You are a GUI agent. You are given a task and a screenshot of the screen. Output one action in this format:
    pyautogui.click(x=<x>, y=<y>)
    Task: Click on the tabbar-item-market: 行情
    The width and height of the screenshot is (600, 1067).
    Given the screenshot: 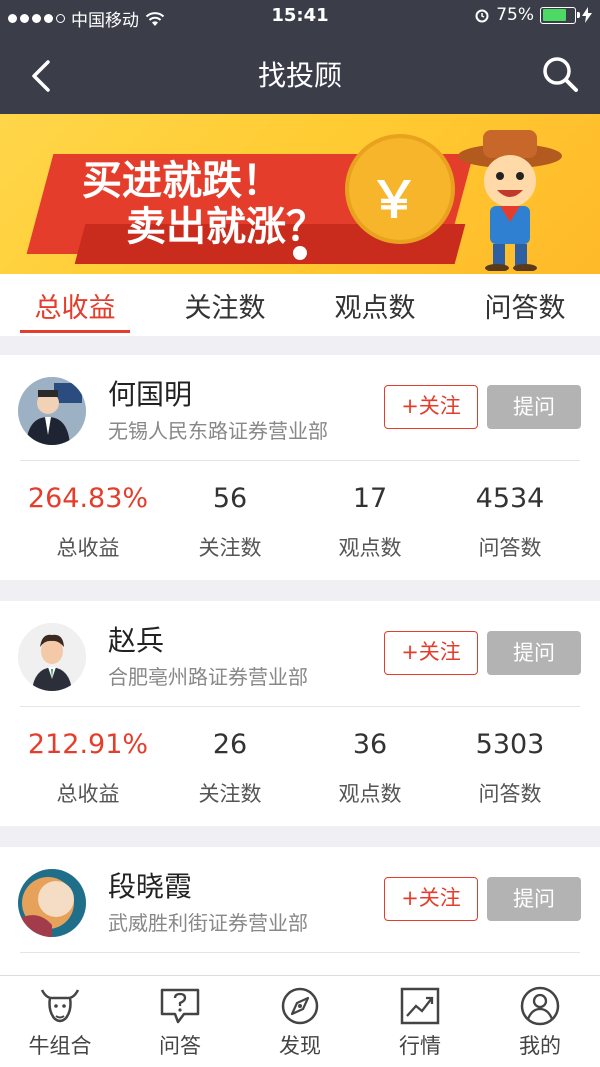 What is the action you would take?
    pyautogui.click(x=420, y=1023)
    